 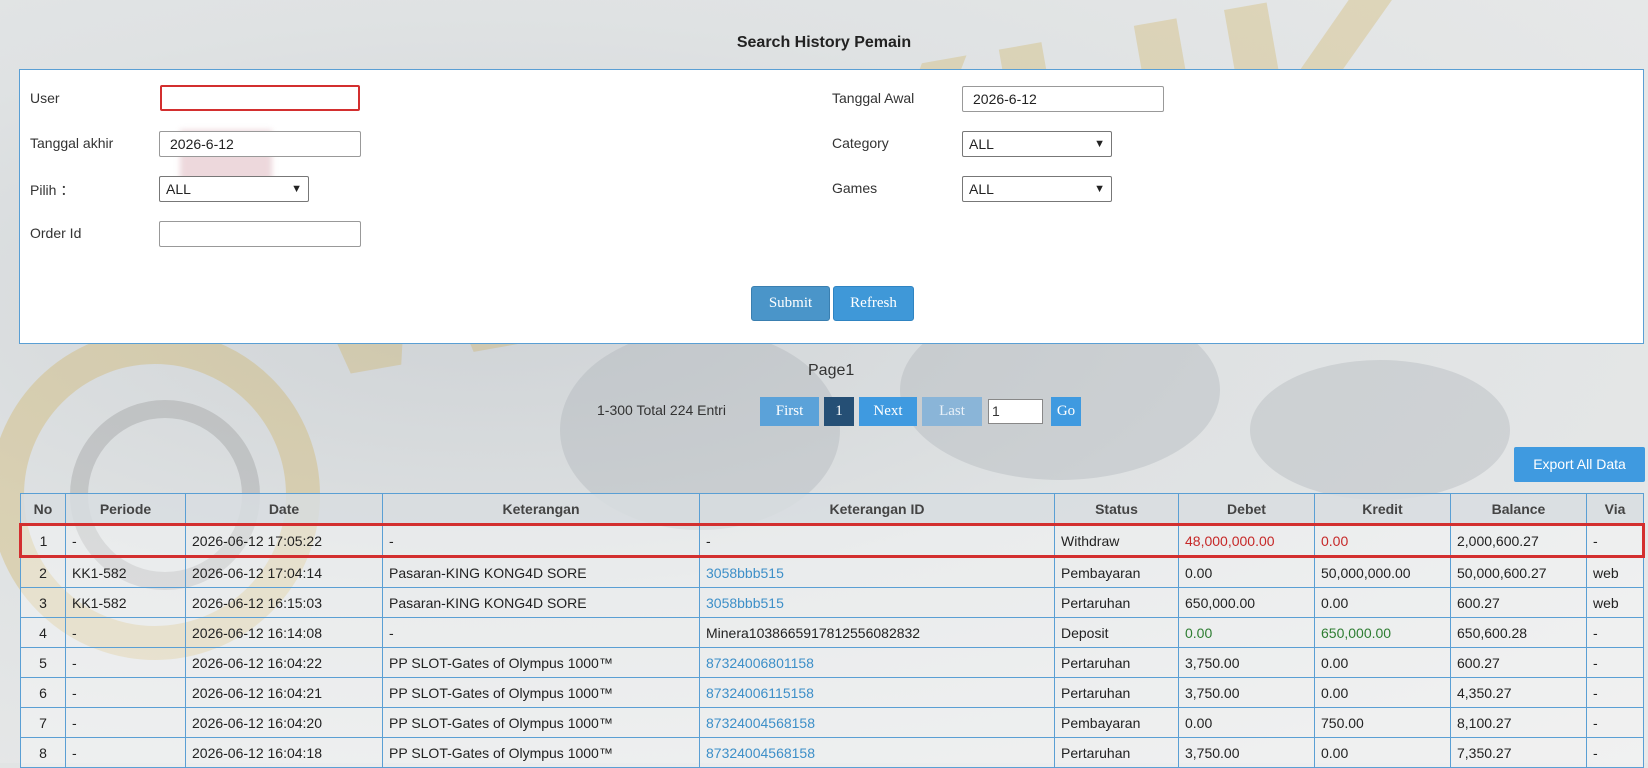 What do you see at coordinates (125, 509) in the screenshot?
I see `col-header-periode: Periode` at bounding box center [125, 509].